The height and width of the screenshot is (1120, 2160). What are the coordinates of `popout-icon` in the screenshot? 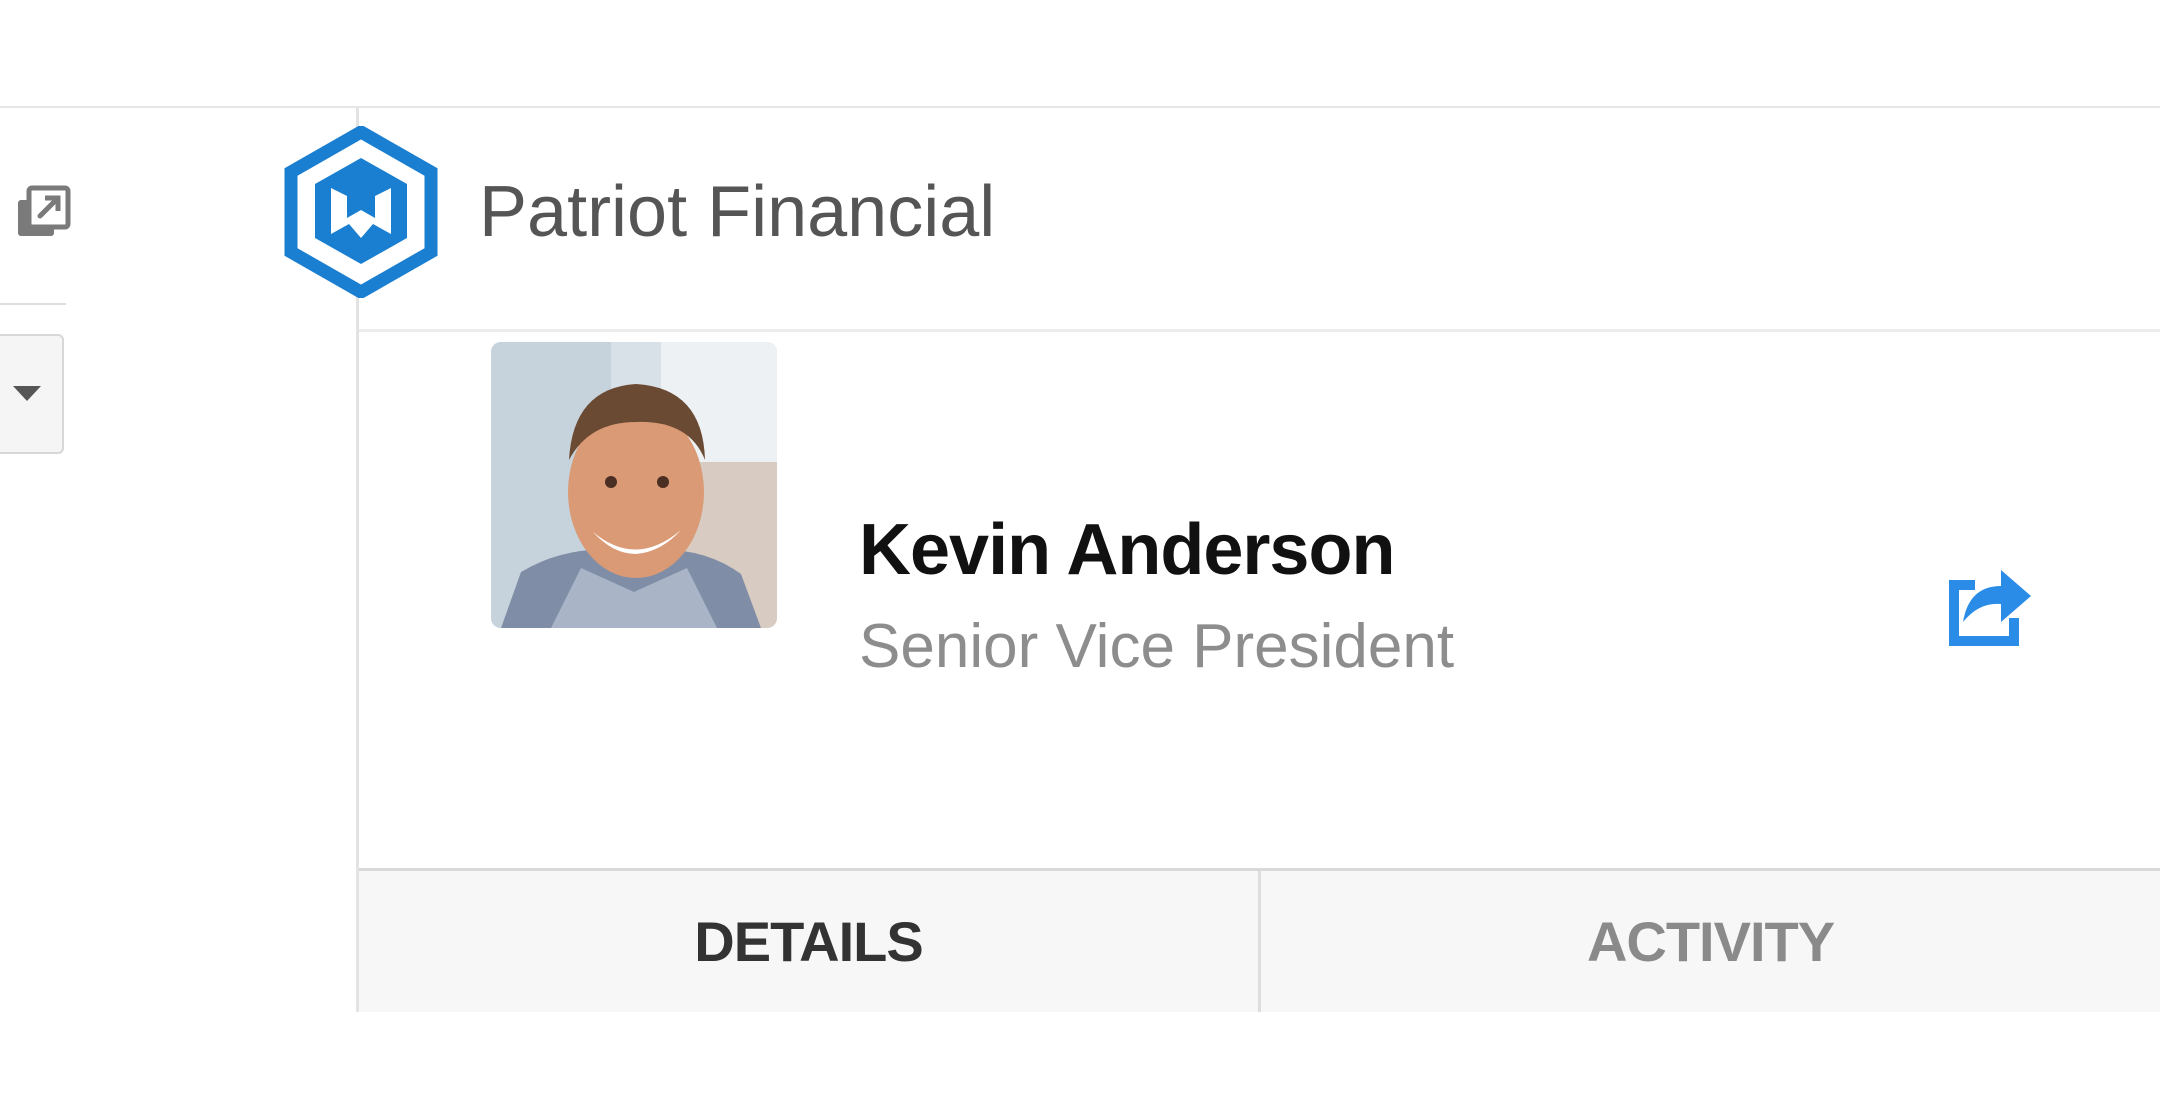 It's located at (44, 210).